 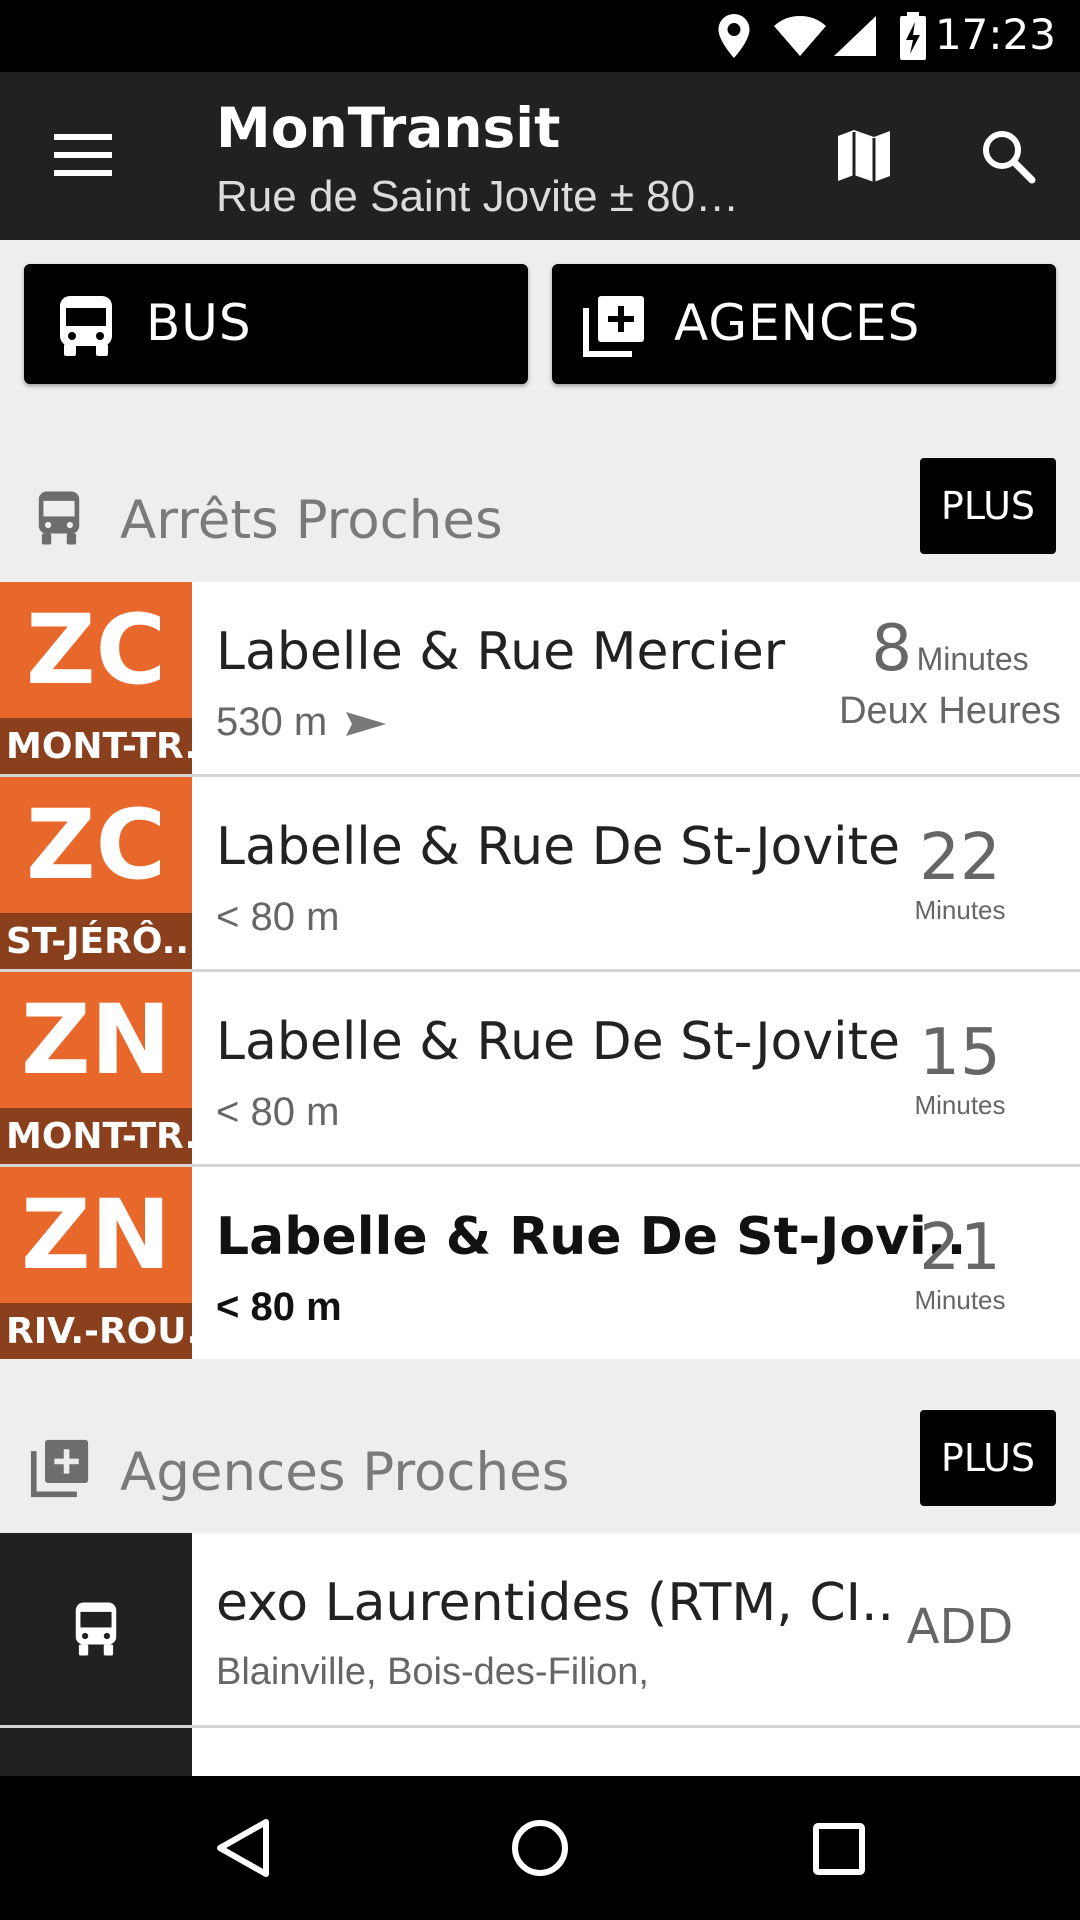 What do you see at coordinates (591, 1237) in the screenshot?
I see `stop-name: Labelle & Rue De St-Jovi..` at bounding box center [591, 1237].